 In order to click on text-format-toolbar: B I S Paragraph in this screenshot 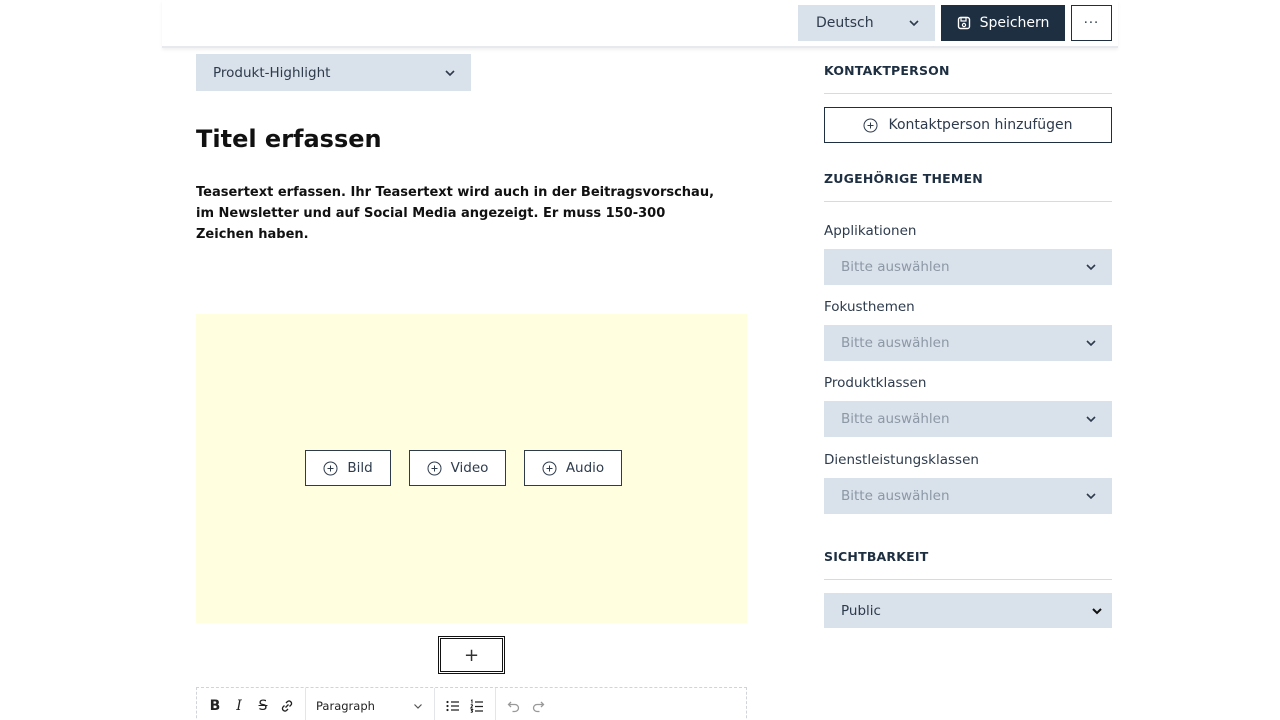, I will do `click(471, 703)`.